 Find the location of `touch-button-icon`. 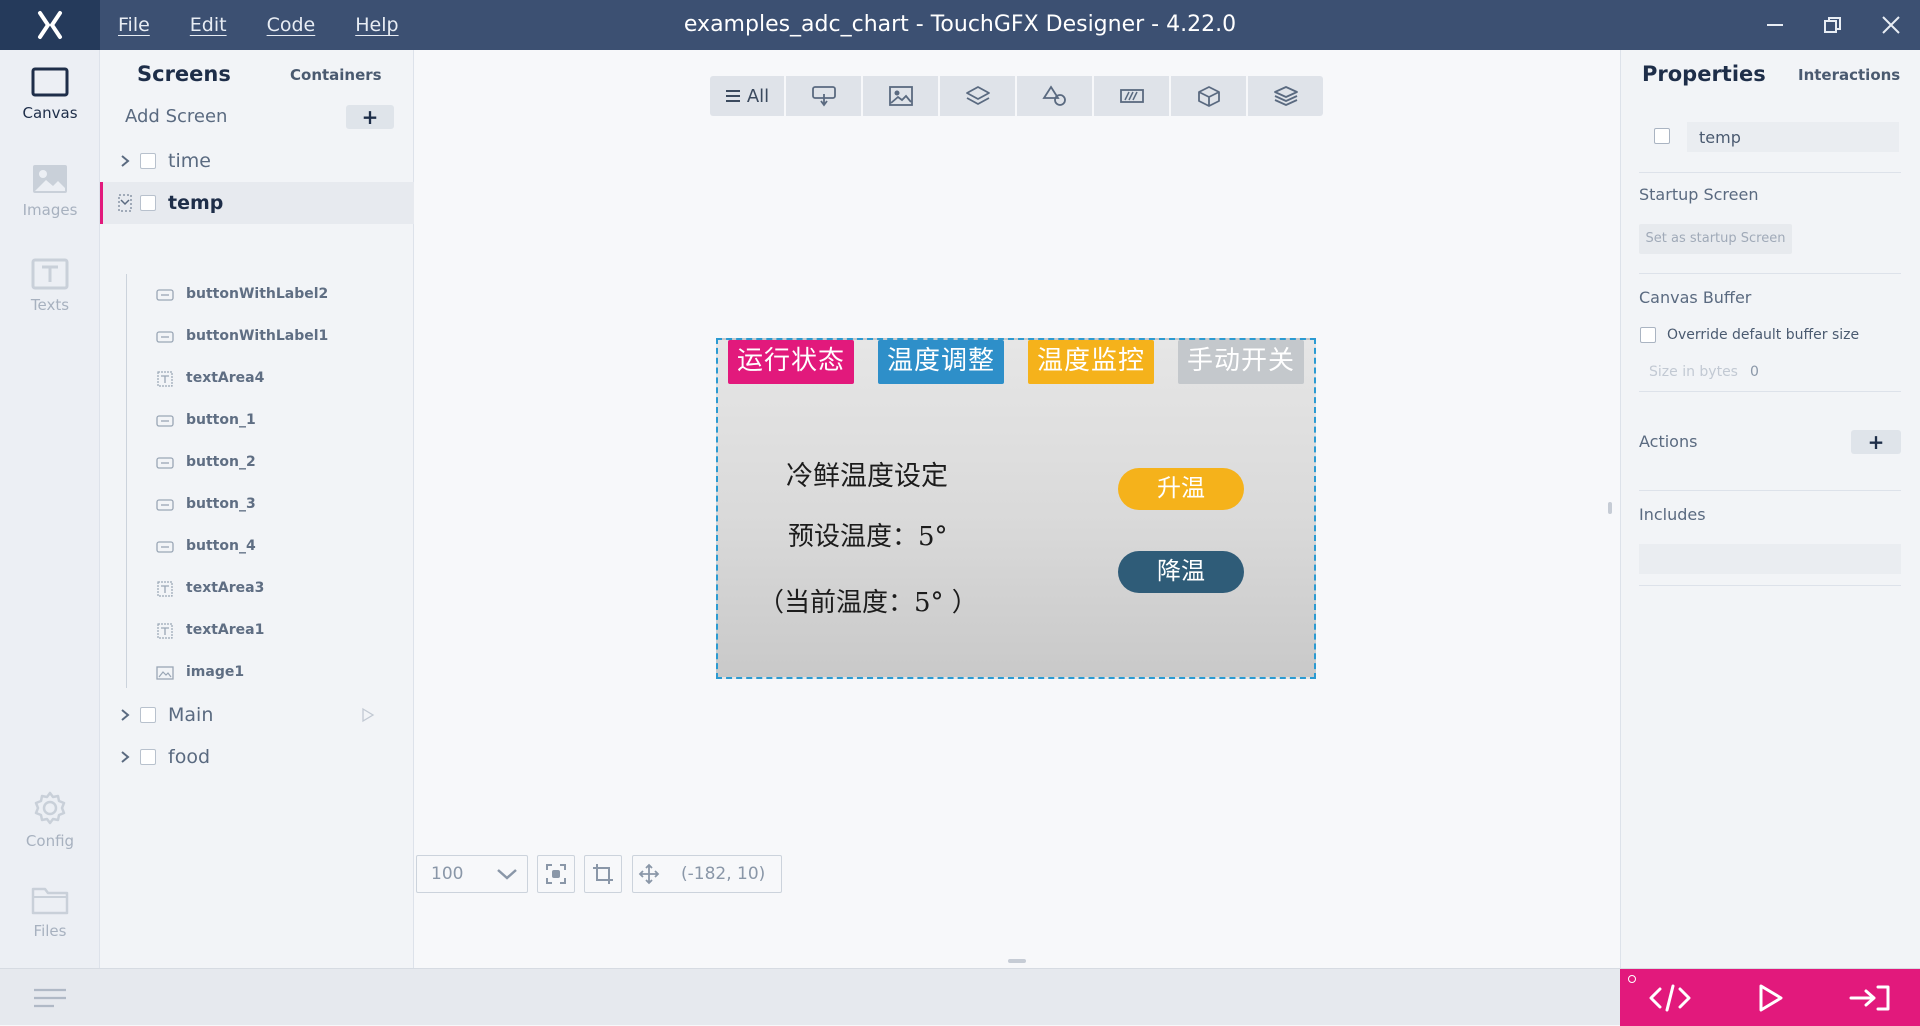

touch-button-icon is located at coordinates (823, 96).